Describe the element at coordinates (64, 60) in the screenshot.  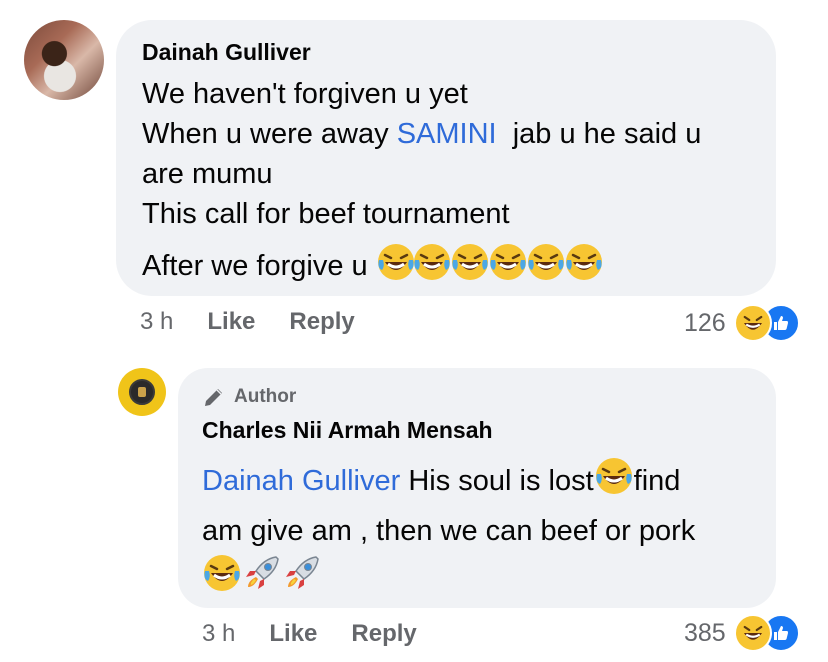
I see `commenter-avatar` at that location.